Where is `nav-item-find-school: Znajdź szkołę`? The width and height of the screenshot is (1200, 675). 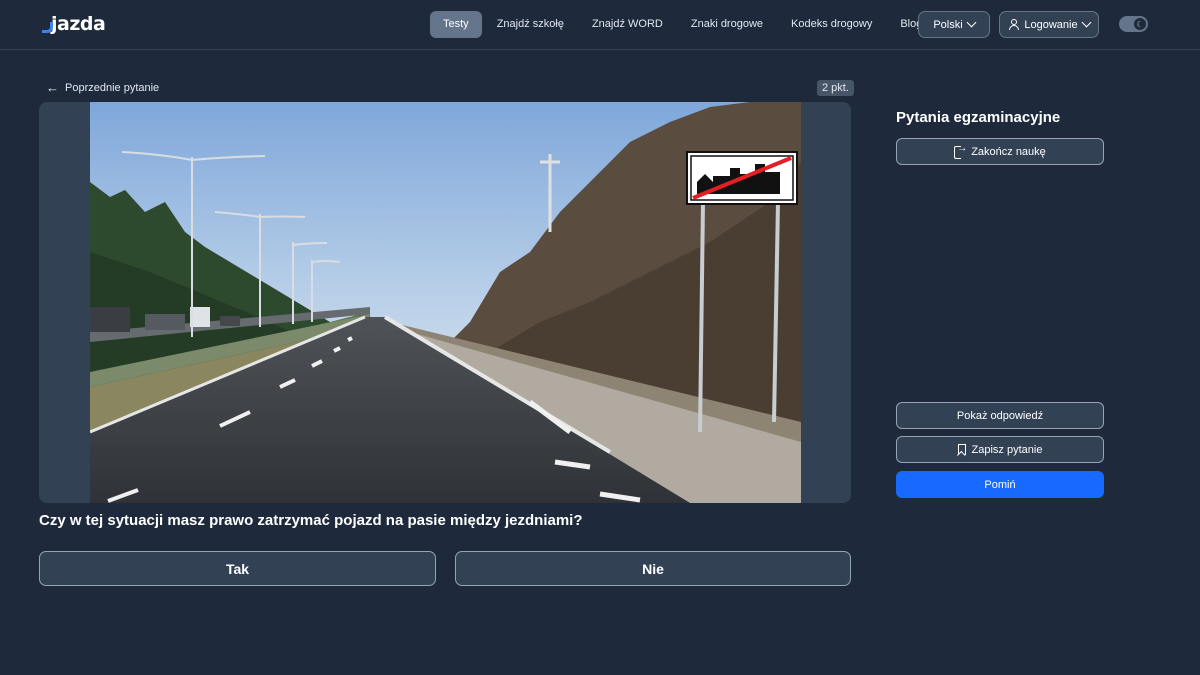 nav-item-find-school: Znajdź szkołę is located at coordinates (530, 24).